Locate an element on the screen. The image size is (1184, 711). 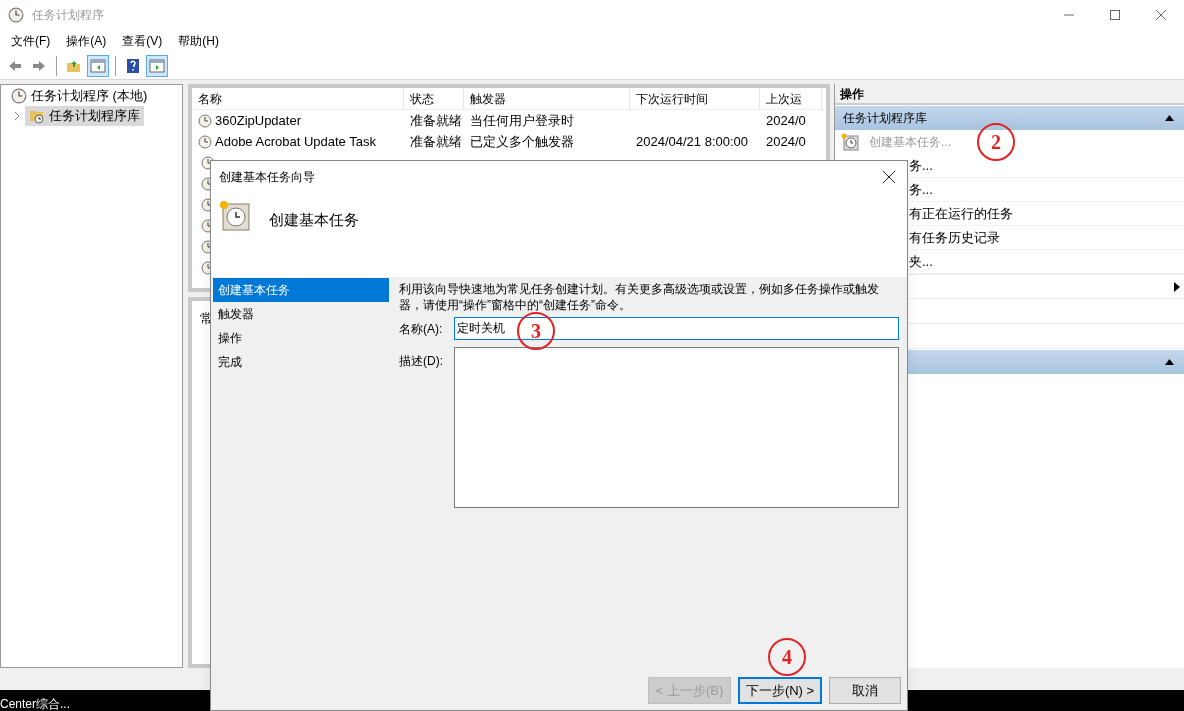
help-icon is located at coordinates (133, 65).